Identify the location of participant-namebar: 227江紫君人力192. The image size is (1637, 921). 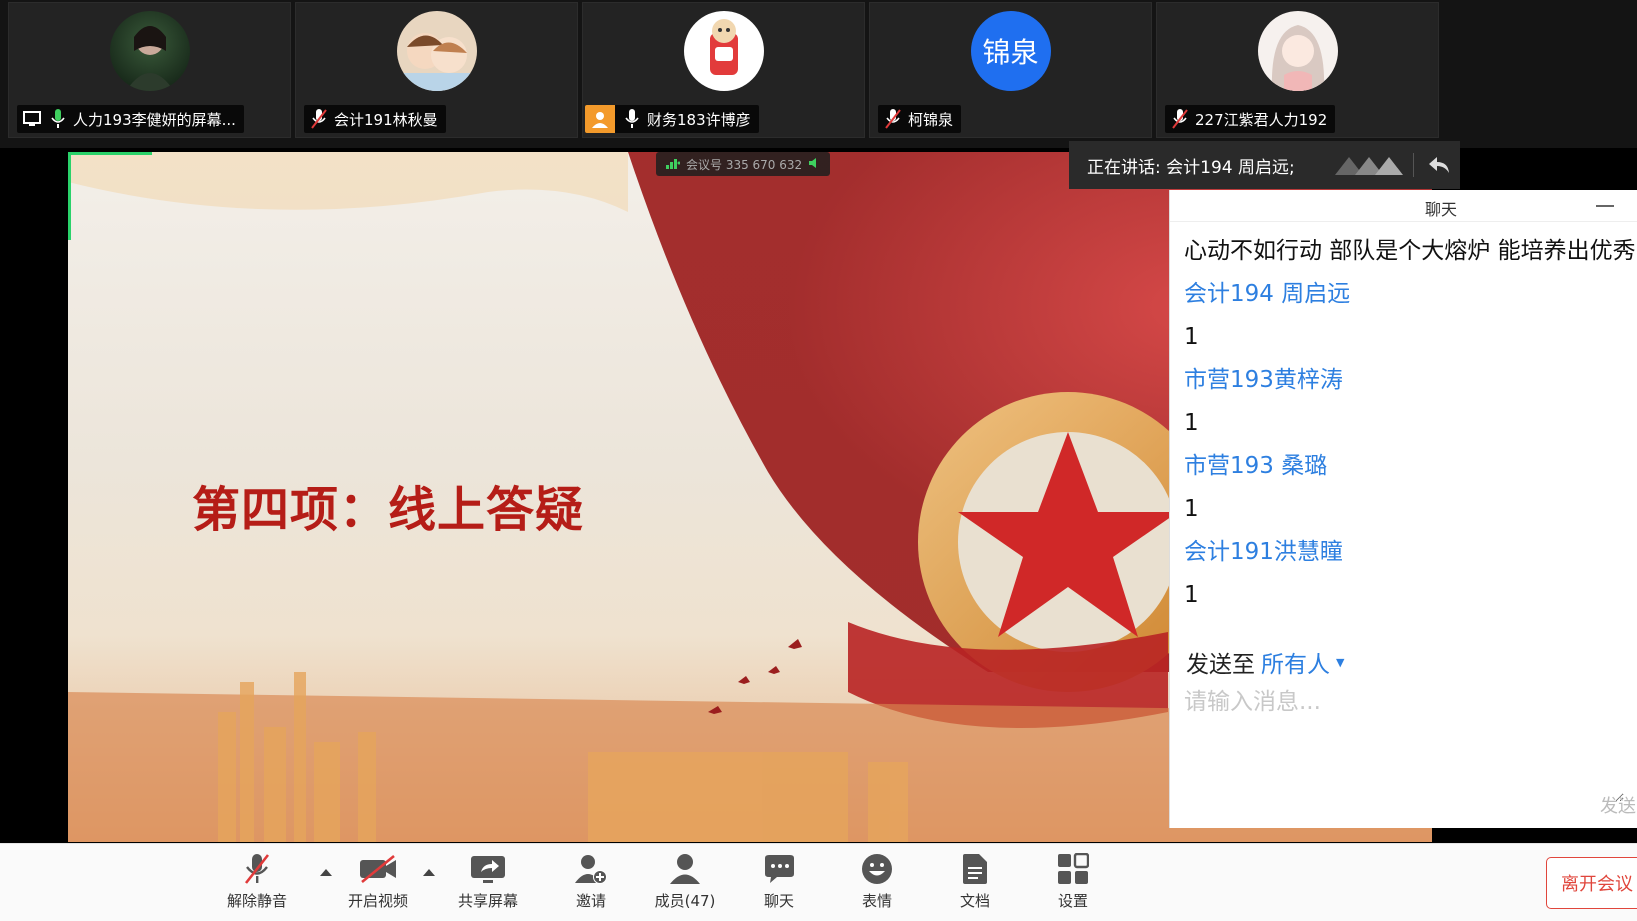
(1250, 119).